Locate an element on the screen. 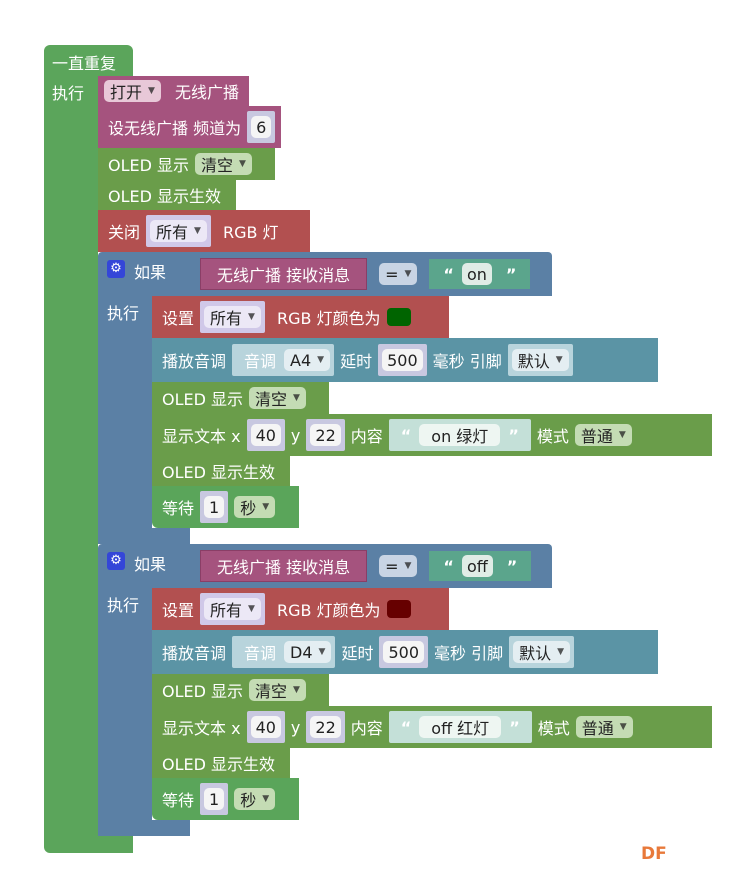 The image size is (750, 885). rgb-off-label: 关闭 is located at coordinates (124, 232).